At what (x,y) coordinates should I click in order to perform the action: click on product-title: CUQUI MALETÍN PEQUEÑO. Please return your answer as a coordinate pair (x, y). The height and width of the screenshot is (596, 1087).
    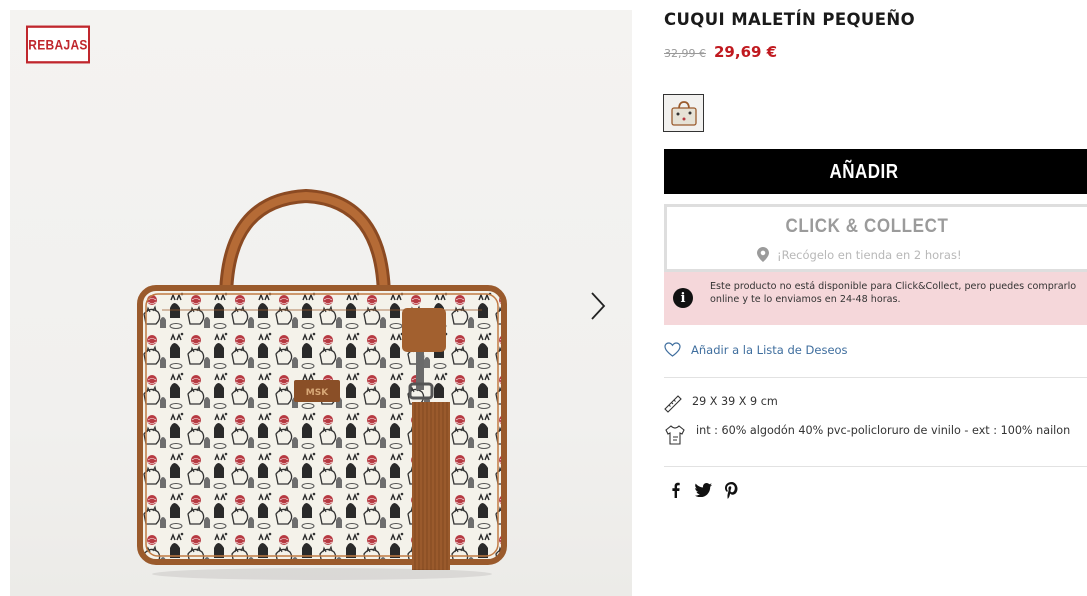
    Looking at the image, I should click on (790, 19).